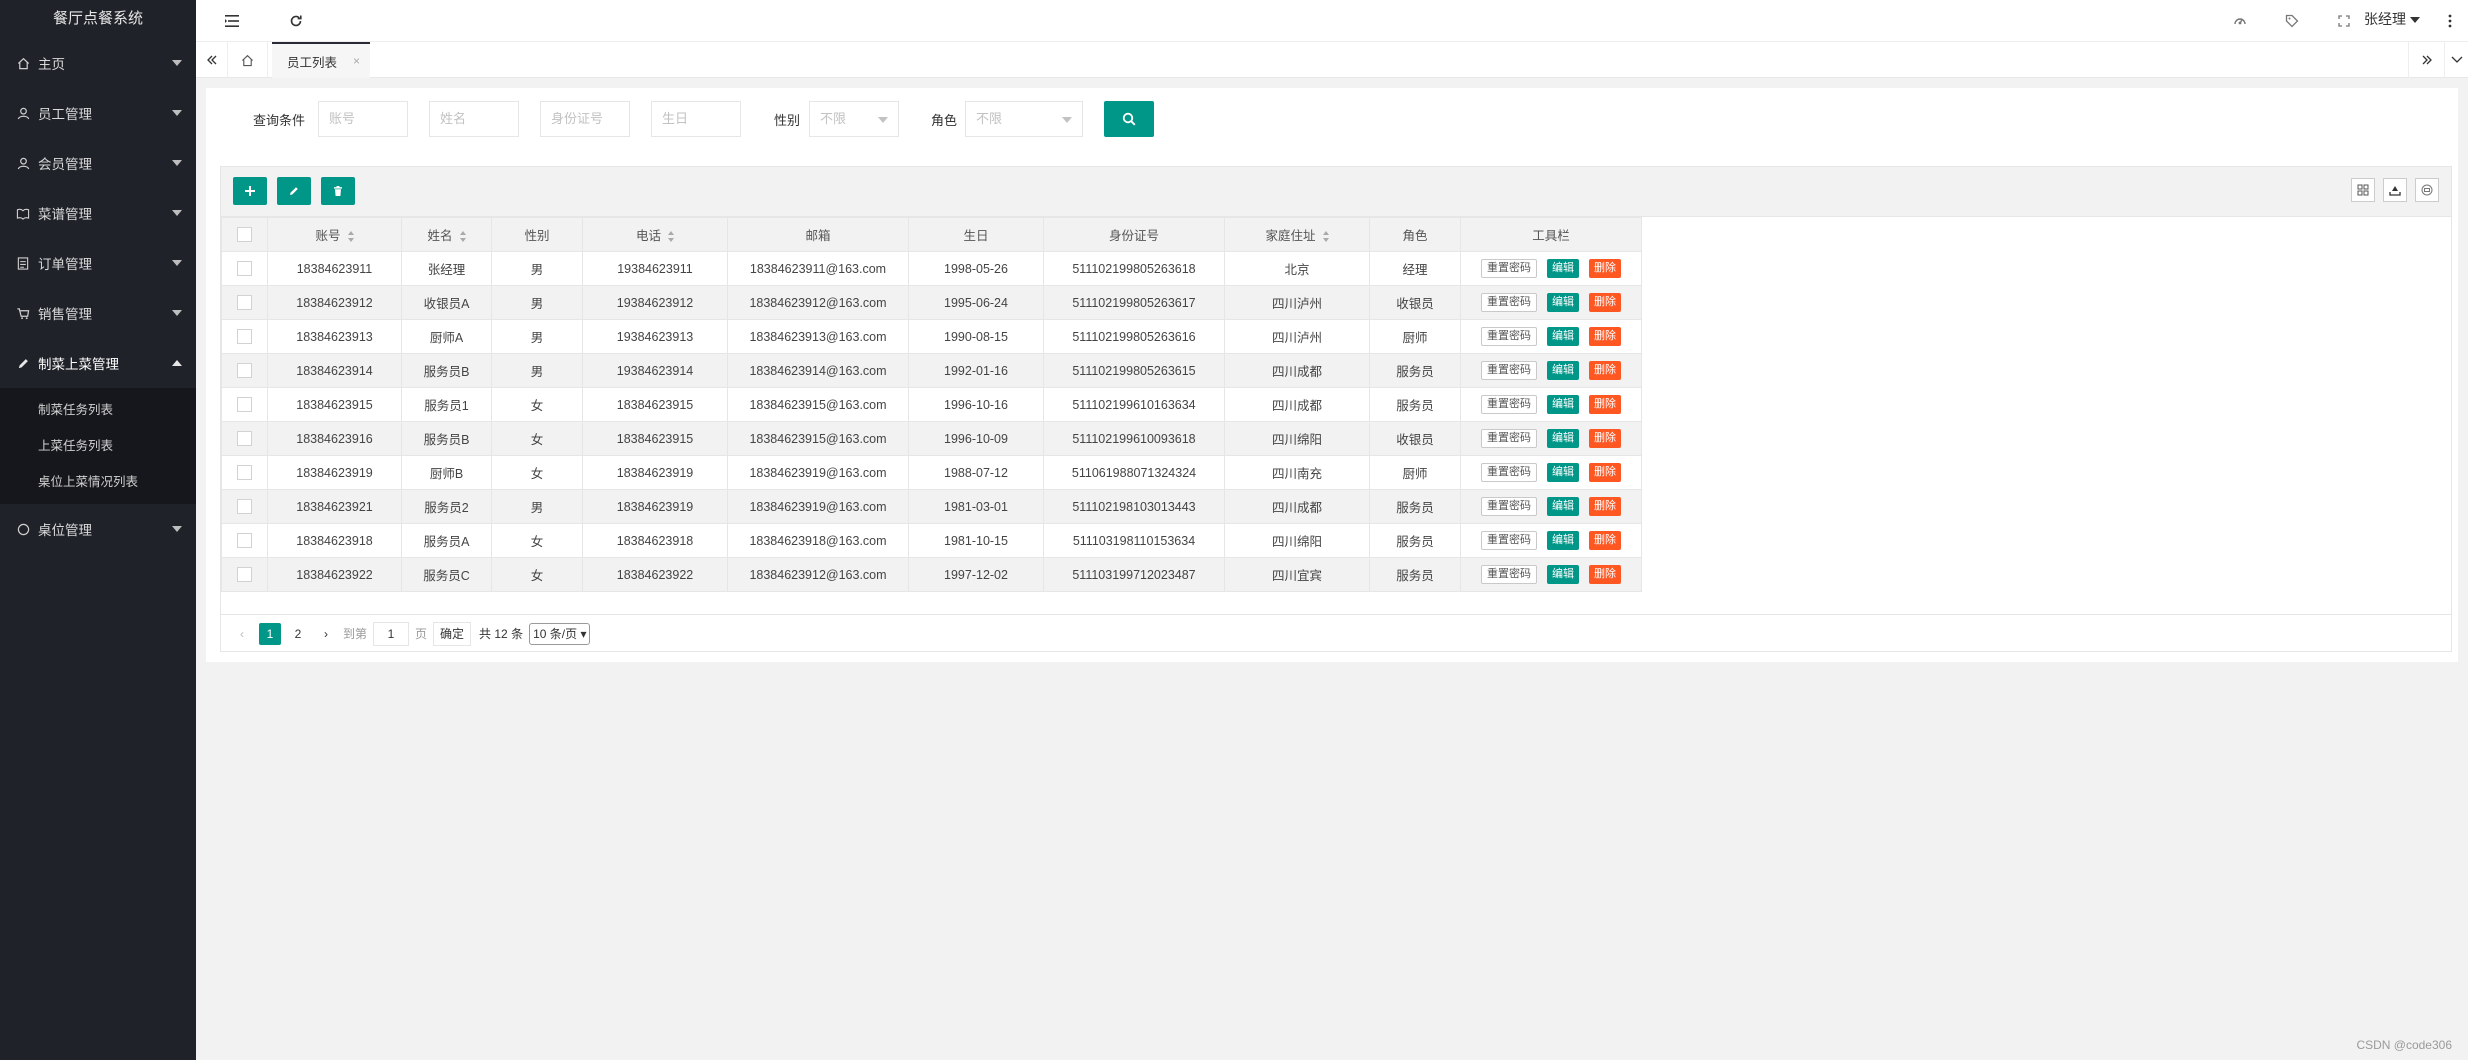 The height and width of the screenshot is (1060, 2468). What do you see at coordinates (98, 482) in the screenshot?
I see `submenu-item-2: 桌位上菜情况列表` at bounding box center [98, 482].